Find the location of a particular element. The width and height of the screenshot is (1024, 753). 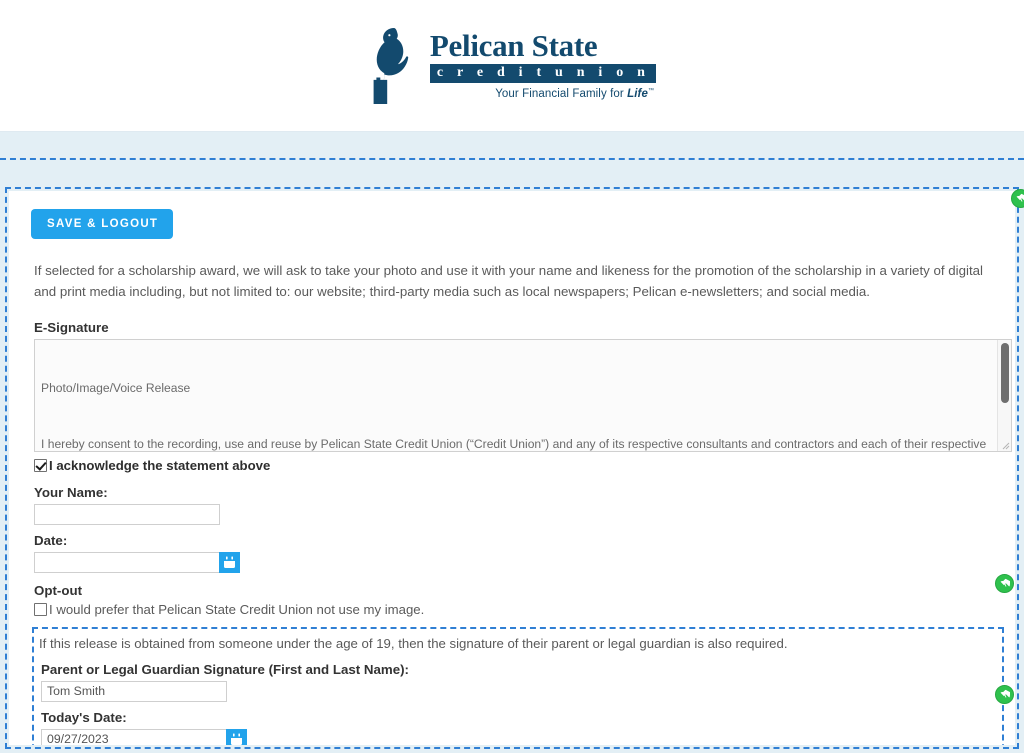

esignature-heading-line: Photo/Image/Voice Release is located at coordinates (116, 387).